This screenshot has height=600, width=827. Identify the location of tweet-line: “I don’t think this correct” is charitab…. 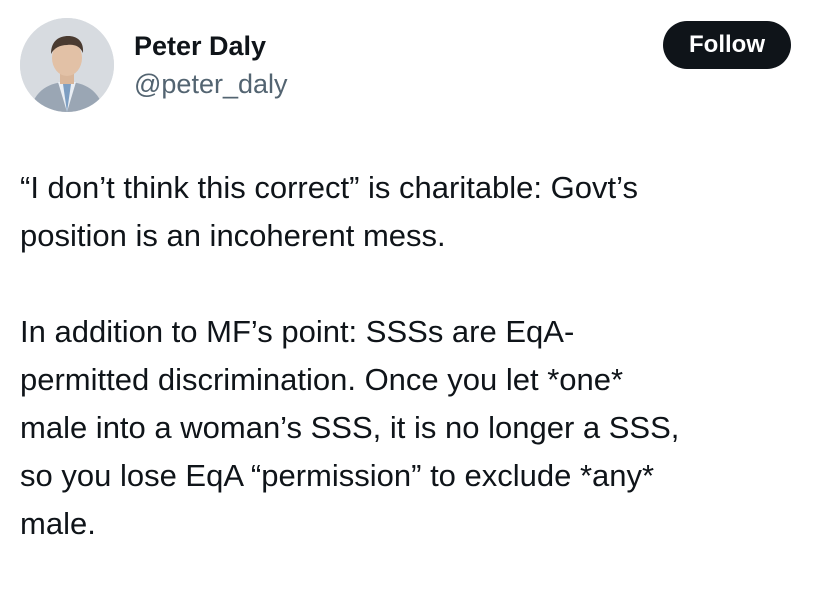
(329, 187).